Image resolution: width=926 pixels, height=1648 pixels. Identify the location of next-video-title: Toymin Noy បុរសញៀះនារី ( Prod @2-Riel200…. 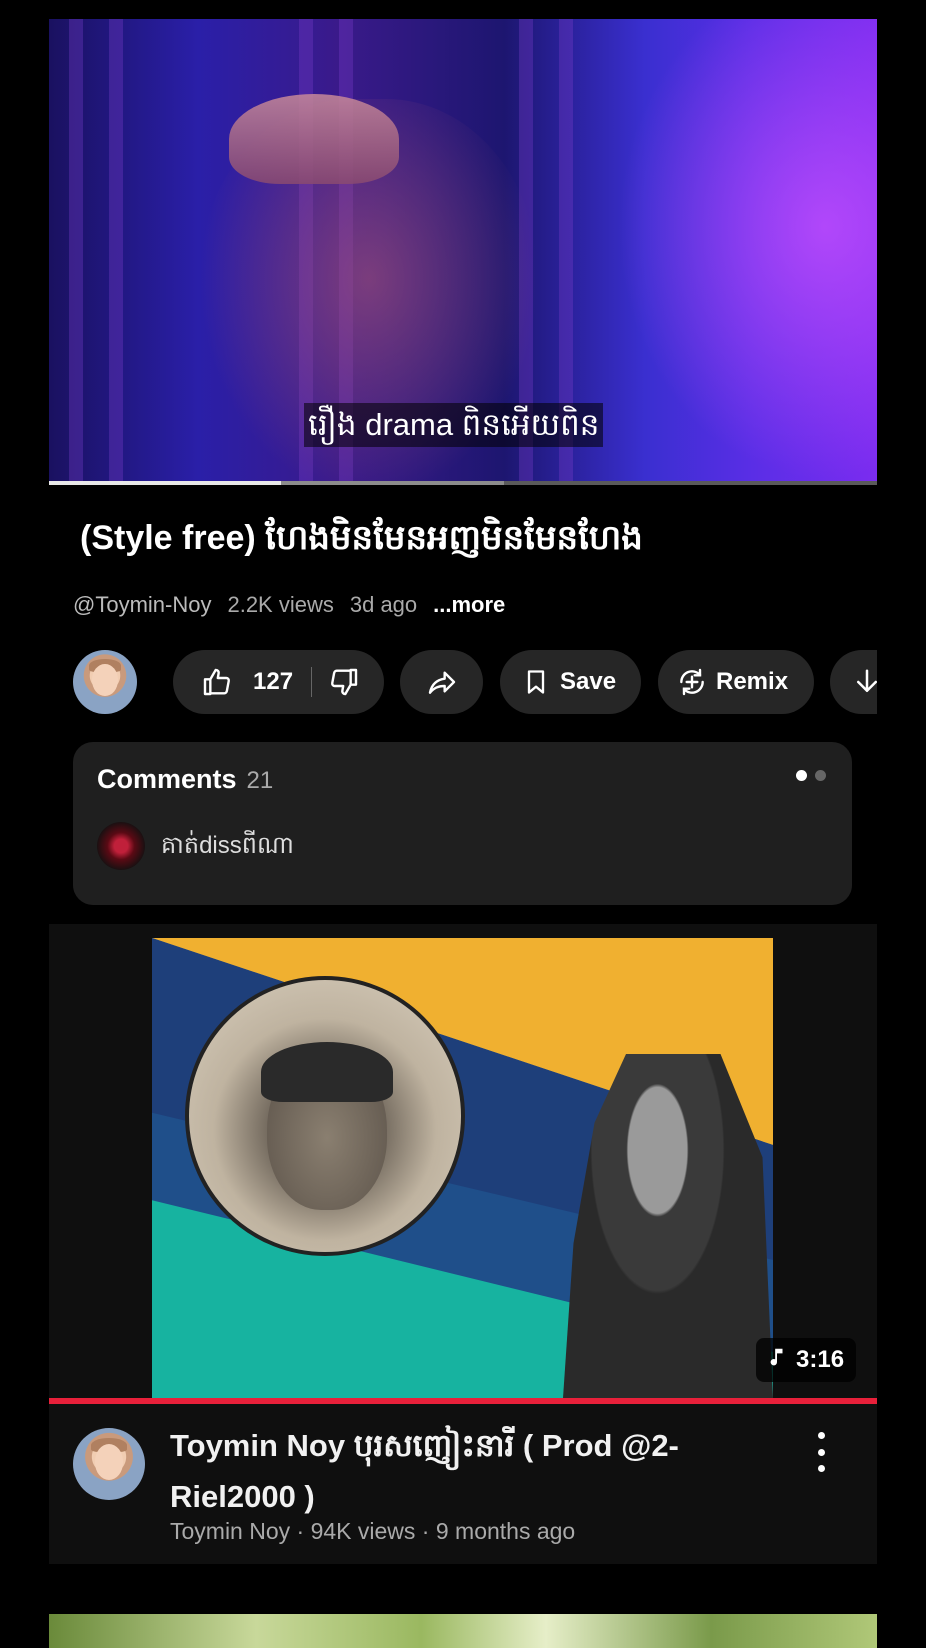
(460, 1471).